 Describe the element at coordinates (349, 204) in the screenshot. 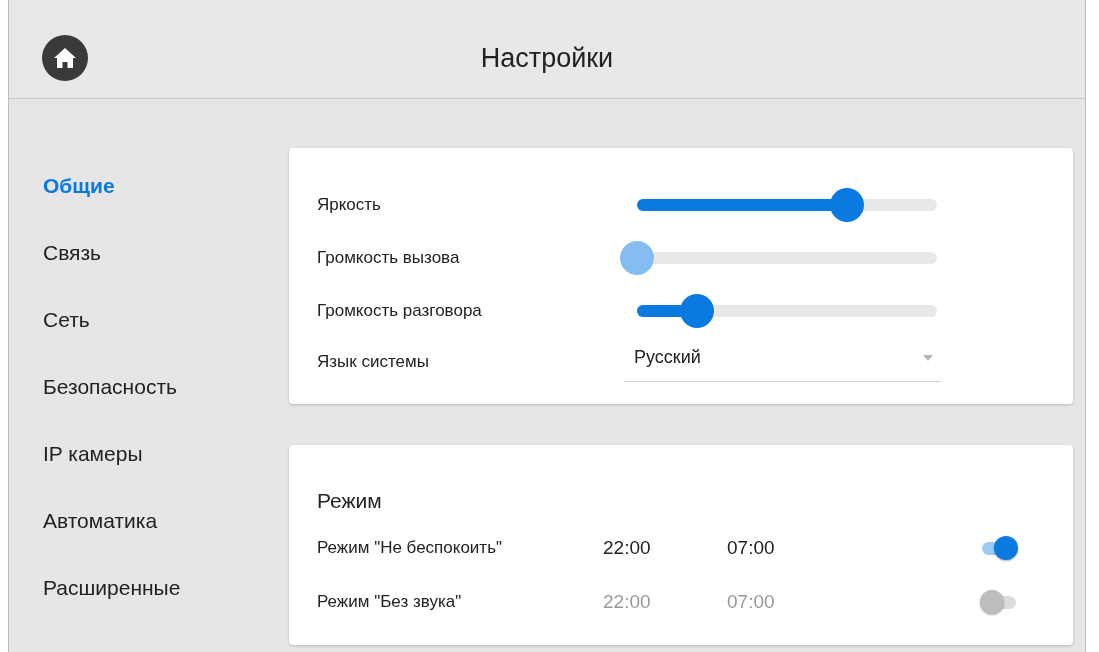

I see `slider-label: Яркость` at that location.